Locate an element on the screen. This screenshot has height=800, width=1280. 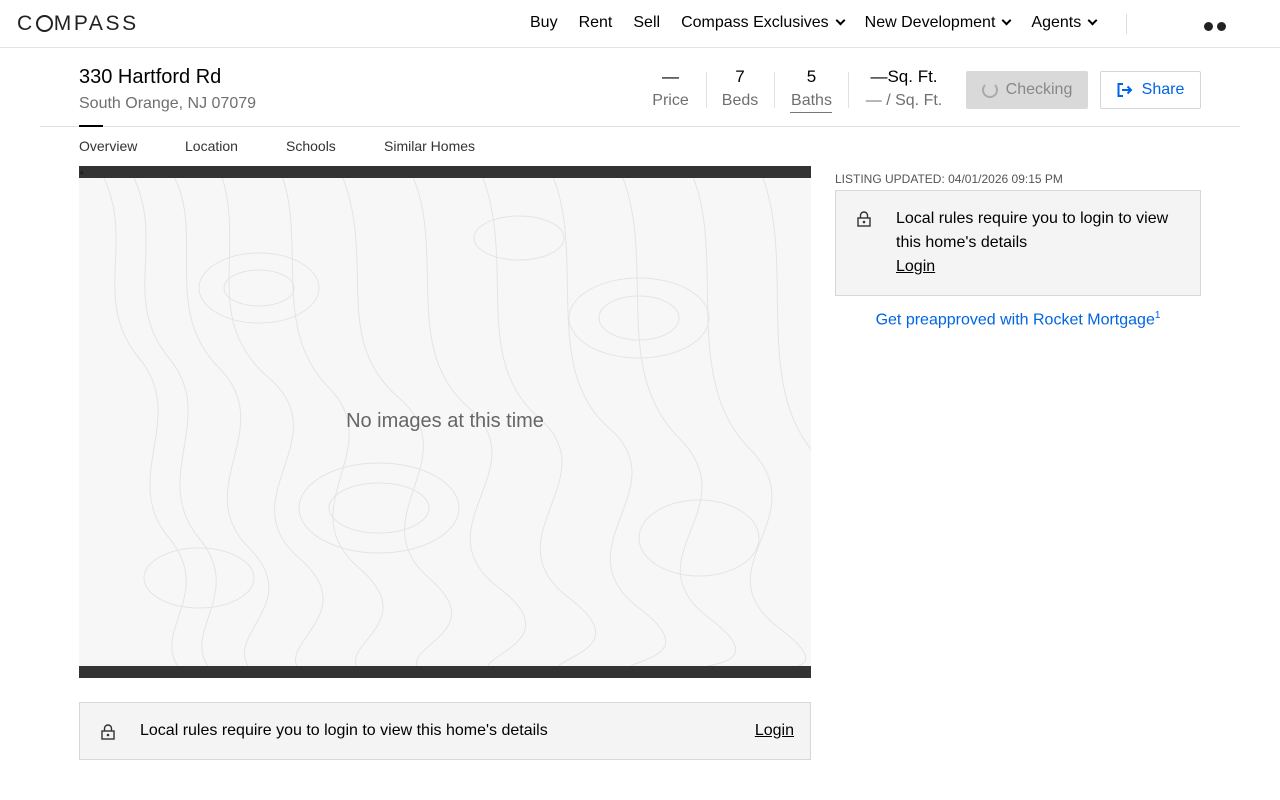
nav-divider is located at coordinates (1126, 24).